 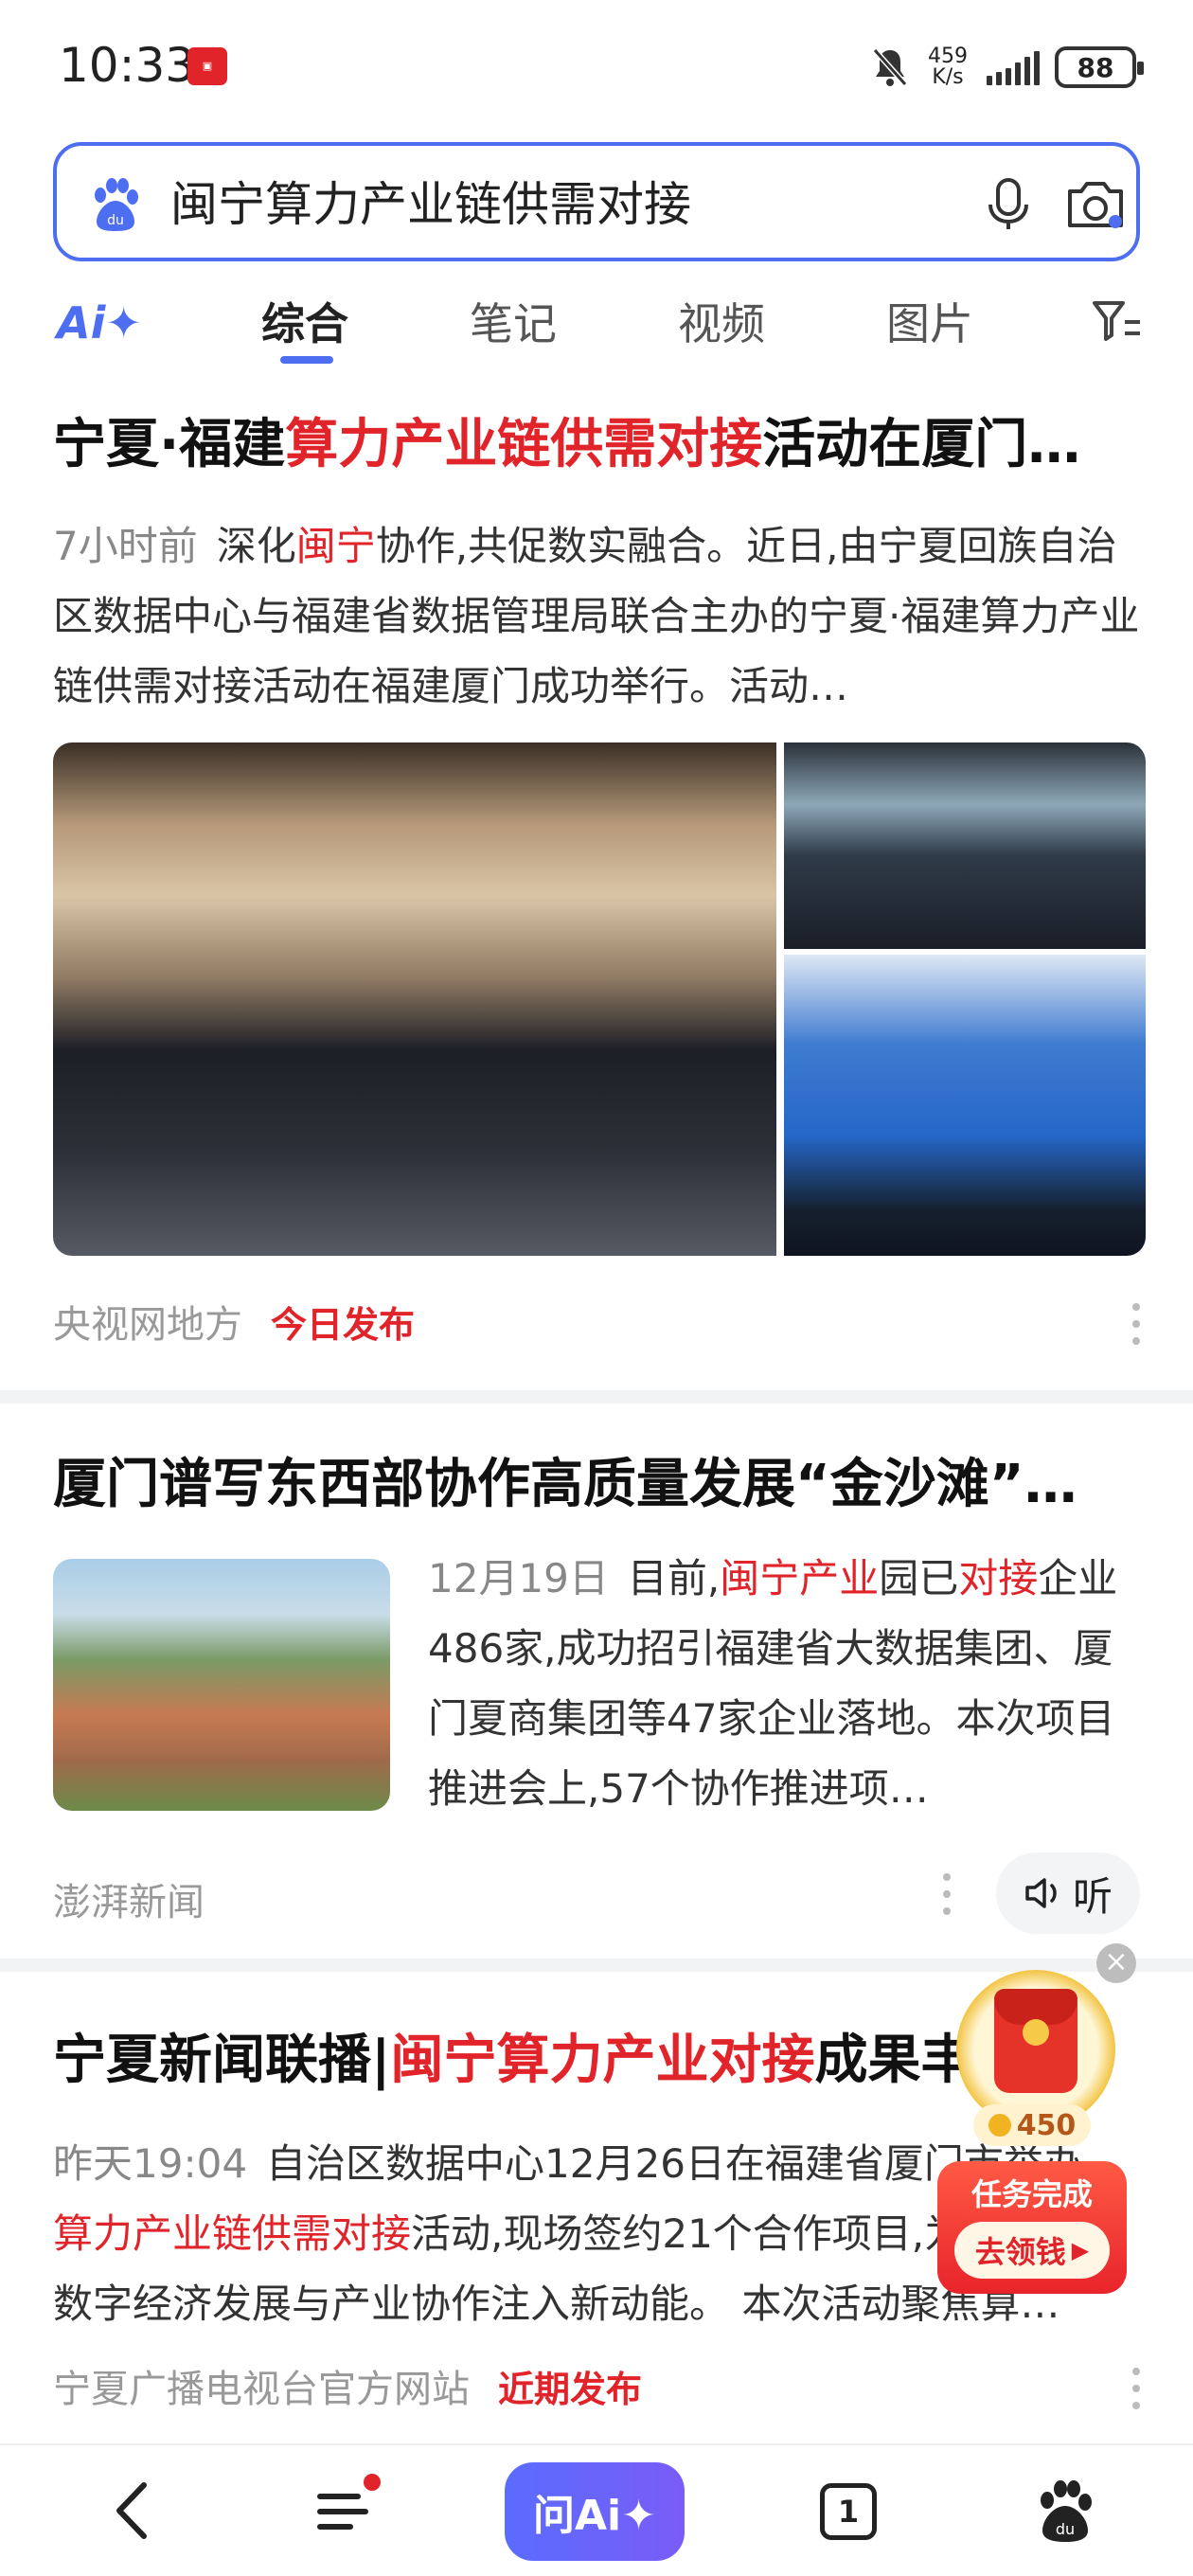 I want to click on ai-tab: Ai✦, so click(x=99, y=323).